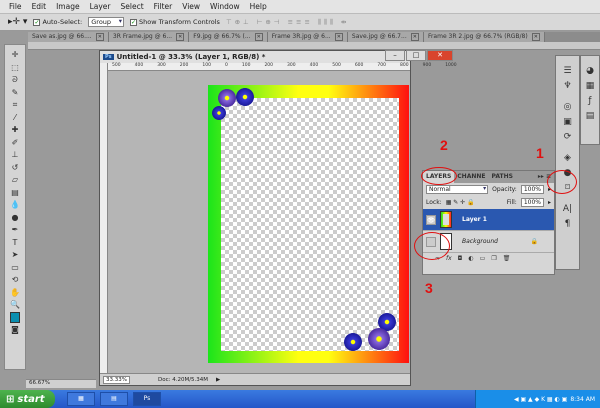 The width and height of the screenshot is (600, 408). What do you see at coordinates (395, 55) in the screenshot?
I see `minimize-button: –` at bounding box center [395, 55].